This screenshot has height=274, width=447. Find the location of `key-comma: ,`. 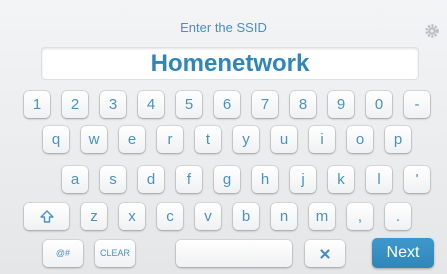

key-comma: , is located at coordinates (360, 216).